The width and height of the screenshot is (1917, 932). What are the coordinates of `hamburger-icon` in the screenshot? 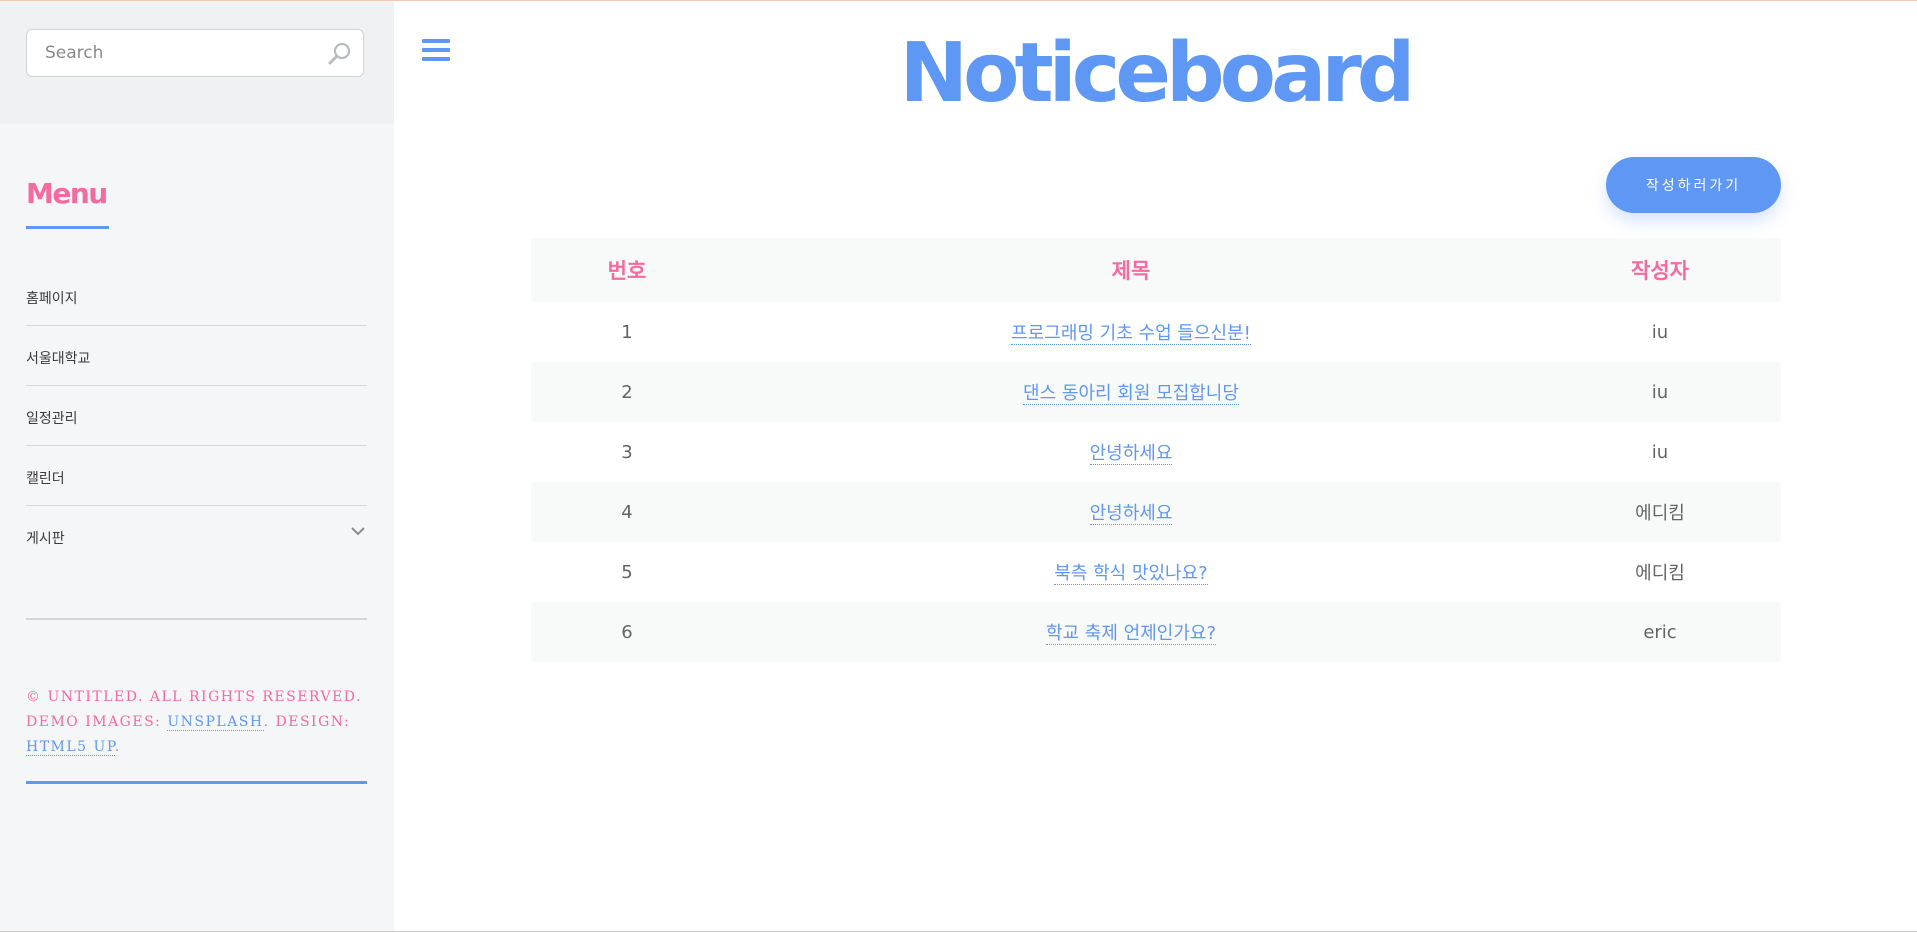 It's located at (436, 52).